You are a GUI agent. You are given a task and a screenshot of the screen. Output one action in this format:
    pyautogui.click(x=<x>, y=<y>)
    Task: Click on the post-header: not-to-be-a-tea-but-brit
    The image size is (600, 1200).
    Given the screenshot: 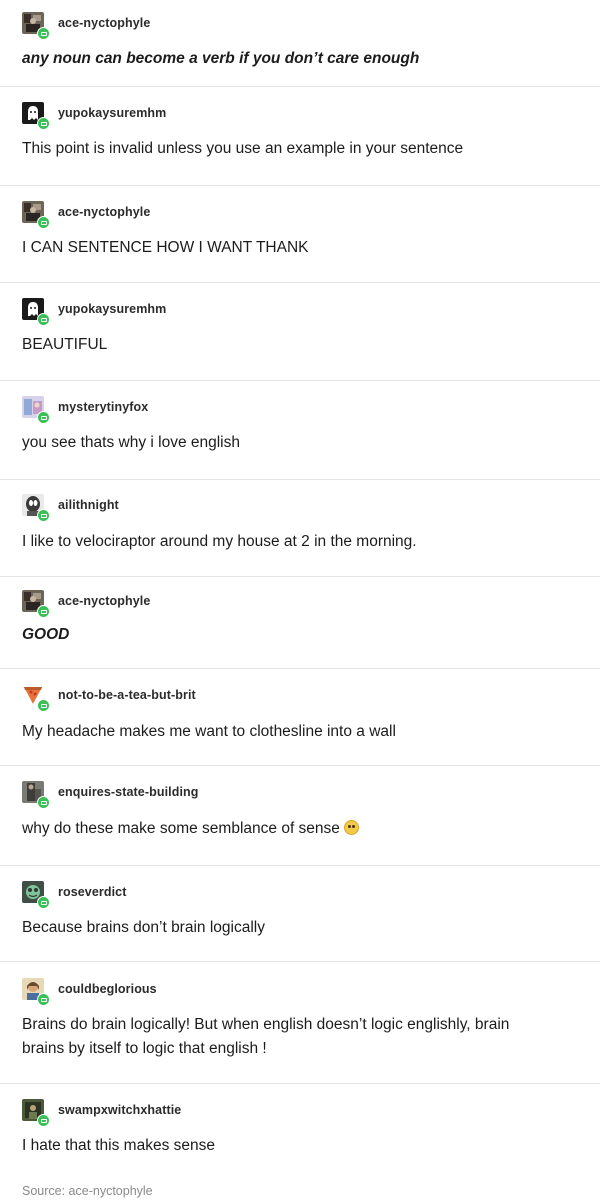 What is the action you would take?
    pyautogui.click(x=300, y=696)
    